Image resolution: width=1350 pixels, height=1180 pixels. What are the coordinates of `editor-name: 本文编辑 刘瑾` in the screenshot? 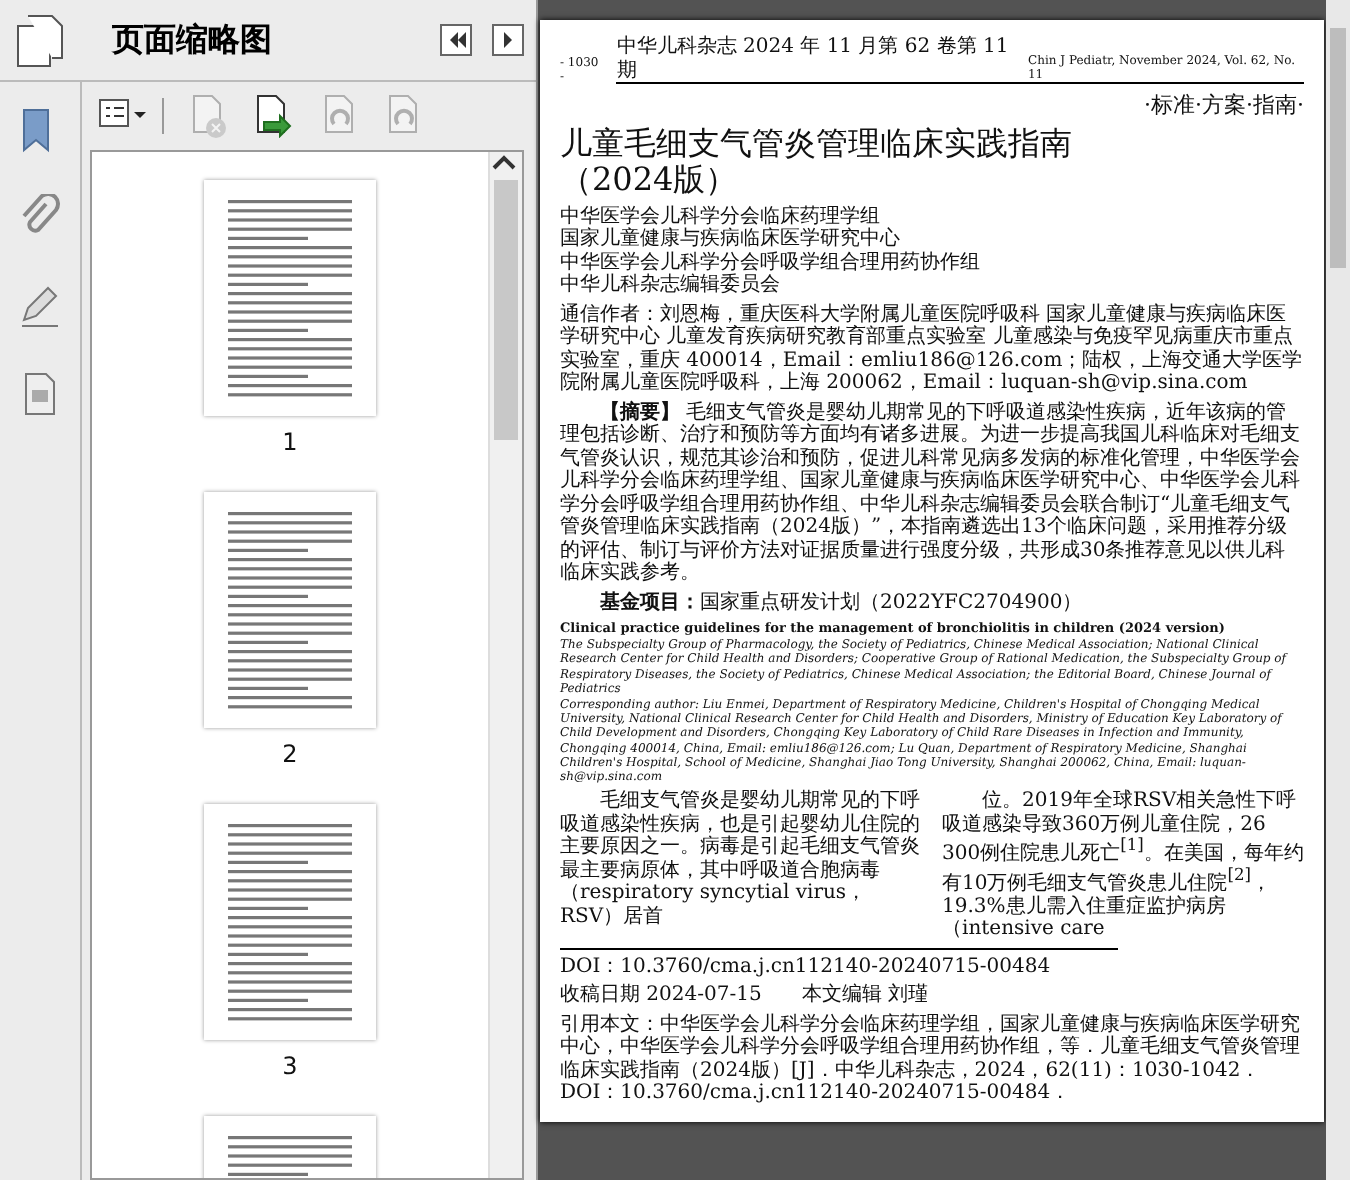 It's located at (865, 996).